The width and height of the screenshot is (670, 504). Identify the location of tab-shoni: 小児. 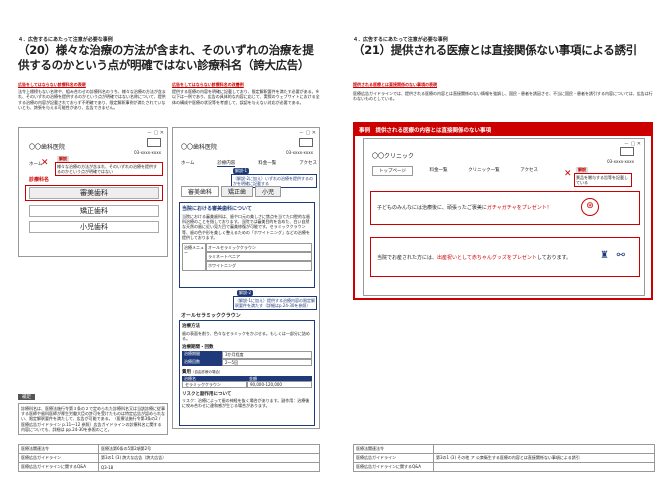
(268, 191).